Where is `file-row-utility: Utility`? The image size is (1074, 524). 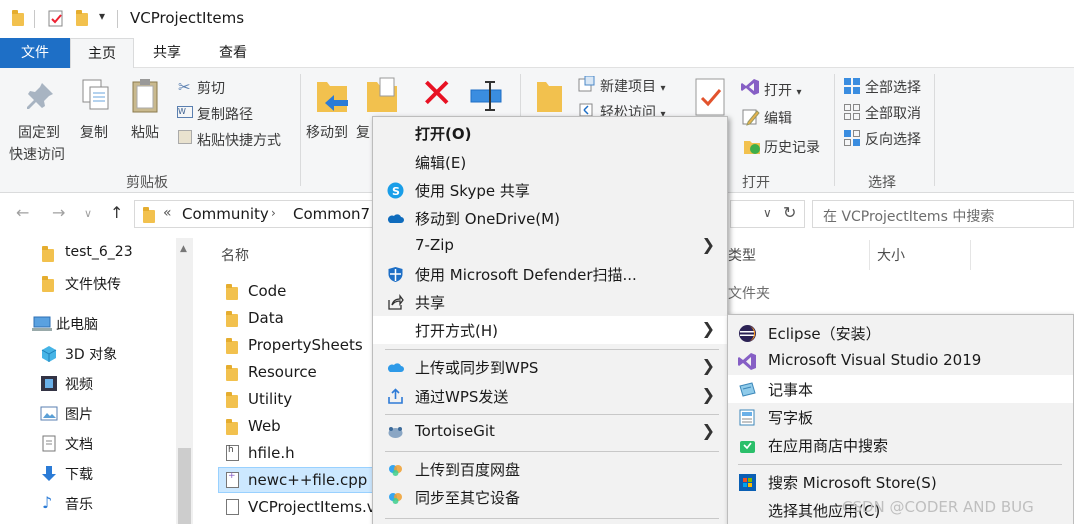 file-row-utility: Utility is located at coordinates (298, 399).